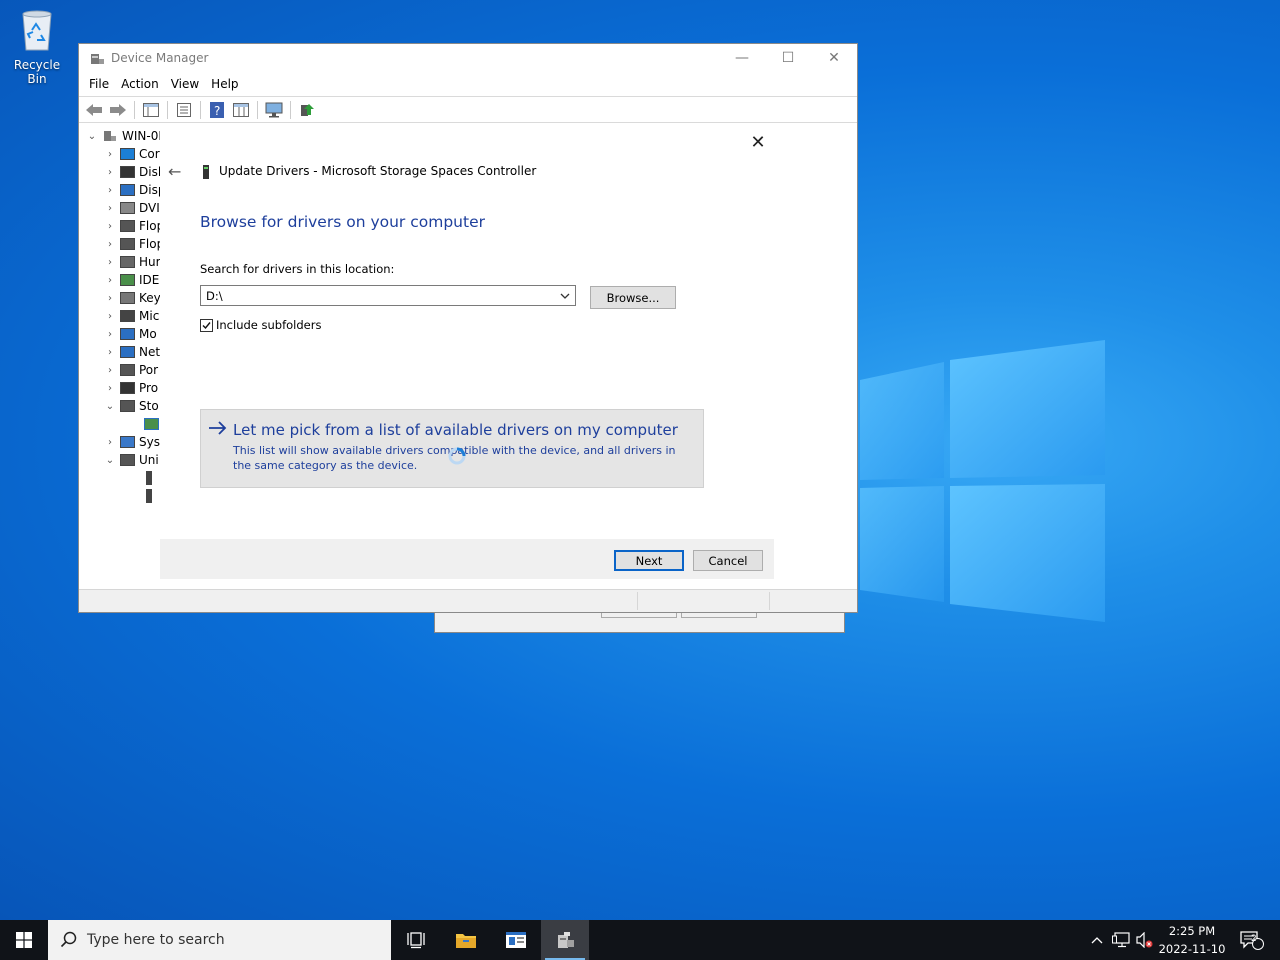 This screenshot has width=1280, height=960. I want to click on recycle-bin-shortcut: Recycle Bin, so click(37, 47).